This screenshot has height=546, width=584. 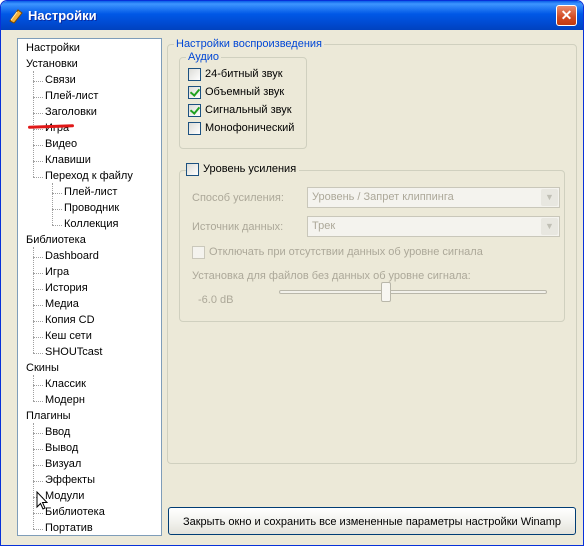 What do you see at coordinates (63, 464) in the screenshot?
I see `tree-item: Визуал` at bounding box center [63, 464].